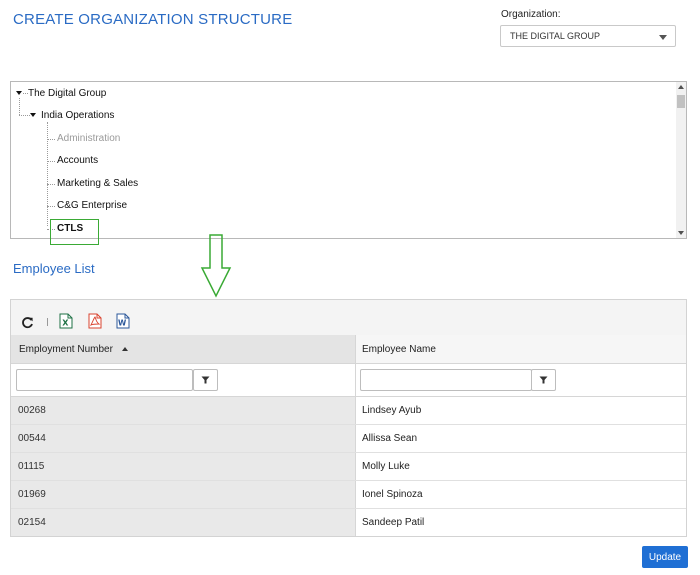 This screenshot has height=575, width=700. What do you see at coordinates (681, 87) in the screenshot?
I see `scroll-up-icon` at bounding box center [681, 87].